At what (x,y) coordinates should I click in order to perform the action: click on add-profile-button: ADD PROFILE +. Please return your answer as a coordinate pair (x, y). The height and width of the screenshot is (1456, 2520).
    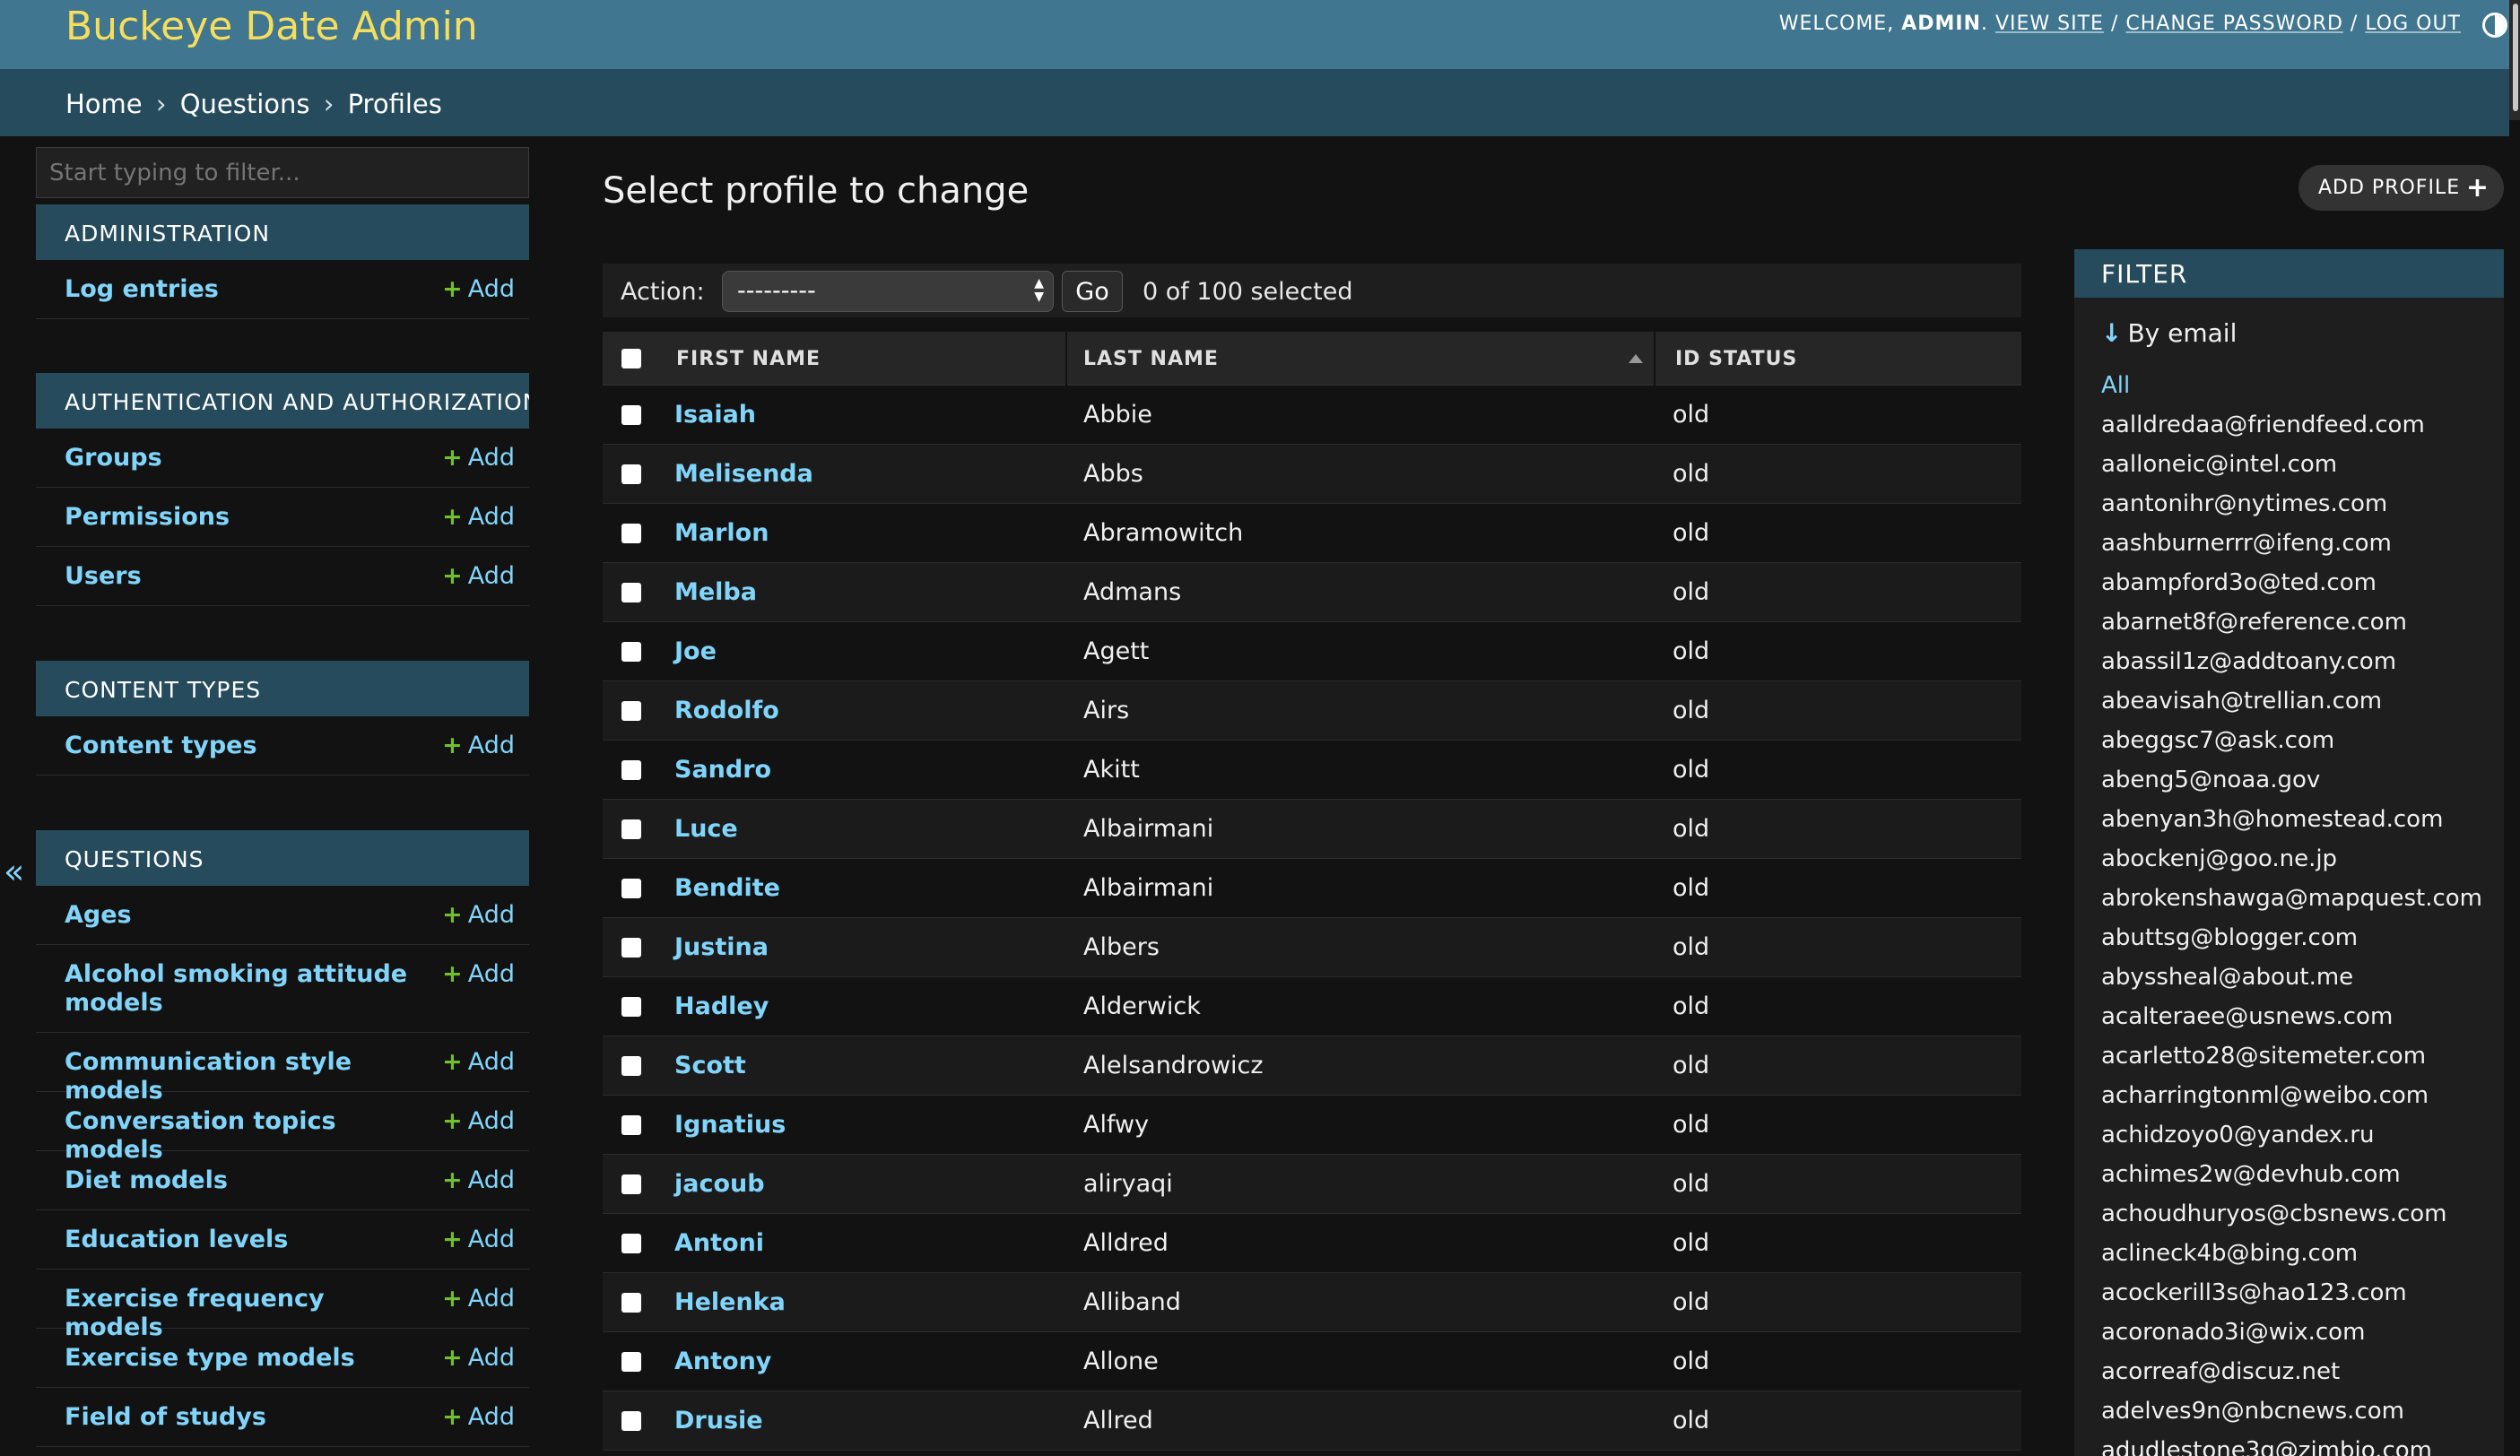
    Looking at the image, I should click on (2401, 188).